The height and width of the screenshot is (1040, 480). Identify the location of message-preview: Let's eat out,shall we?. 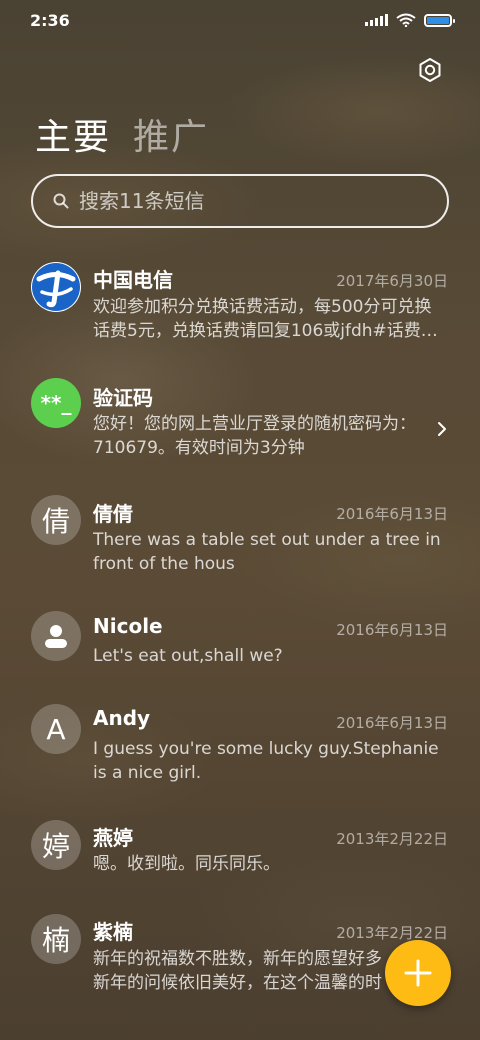
(268, 656).